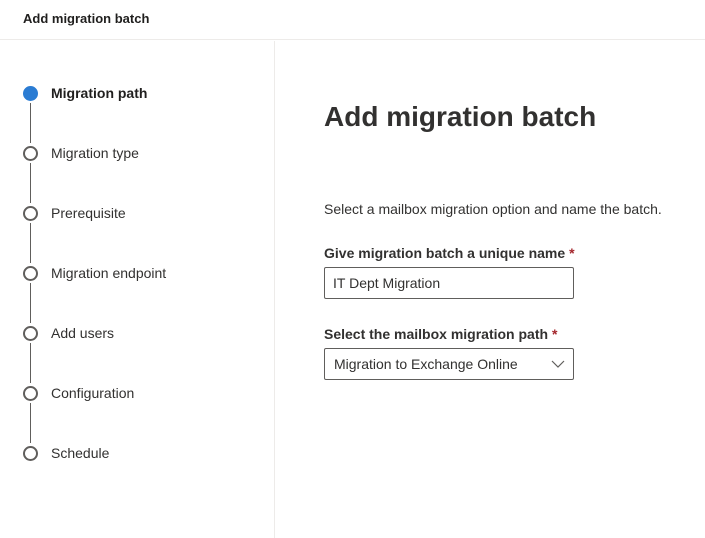 This screenshot has height=538, width=705. I want to click on batch-name-label-text: Give migration batch a unique name, so click(445, 253).